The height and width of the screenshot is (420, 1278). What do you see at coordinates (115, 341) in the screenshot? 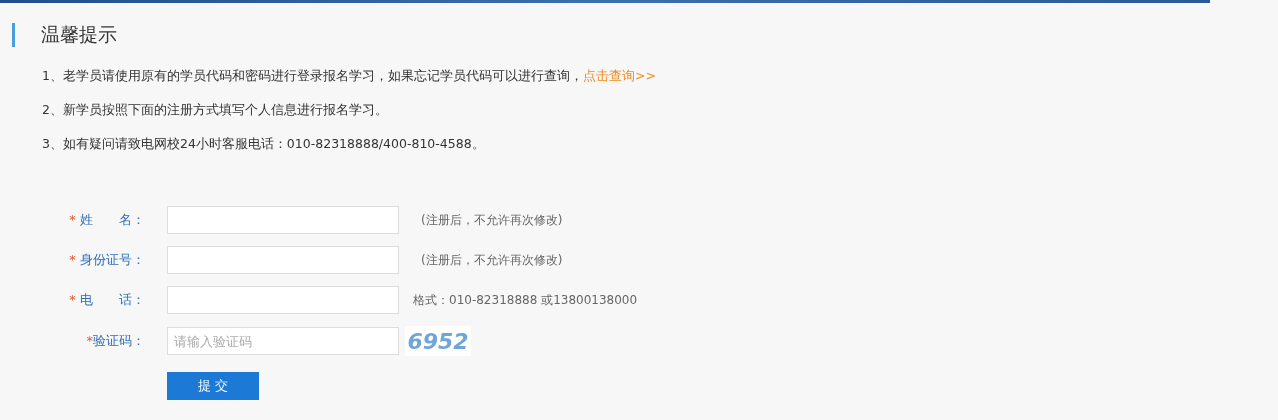
I see `field-label: *验证码：` at bounding box center [115, 341].